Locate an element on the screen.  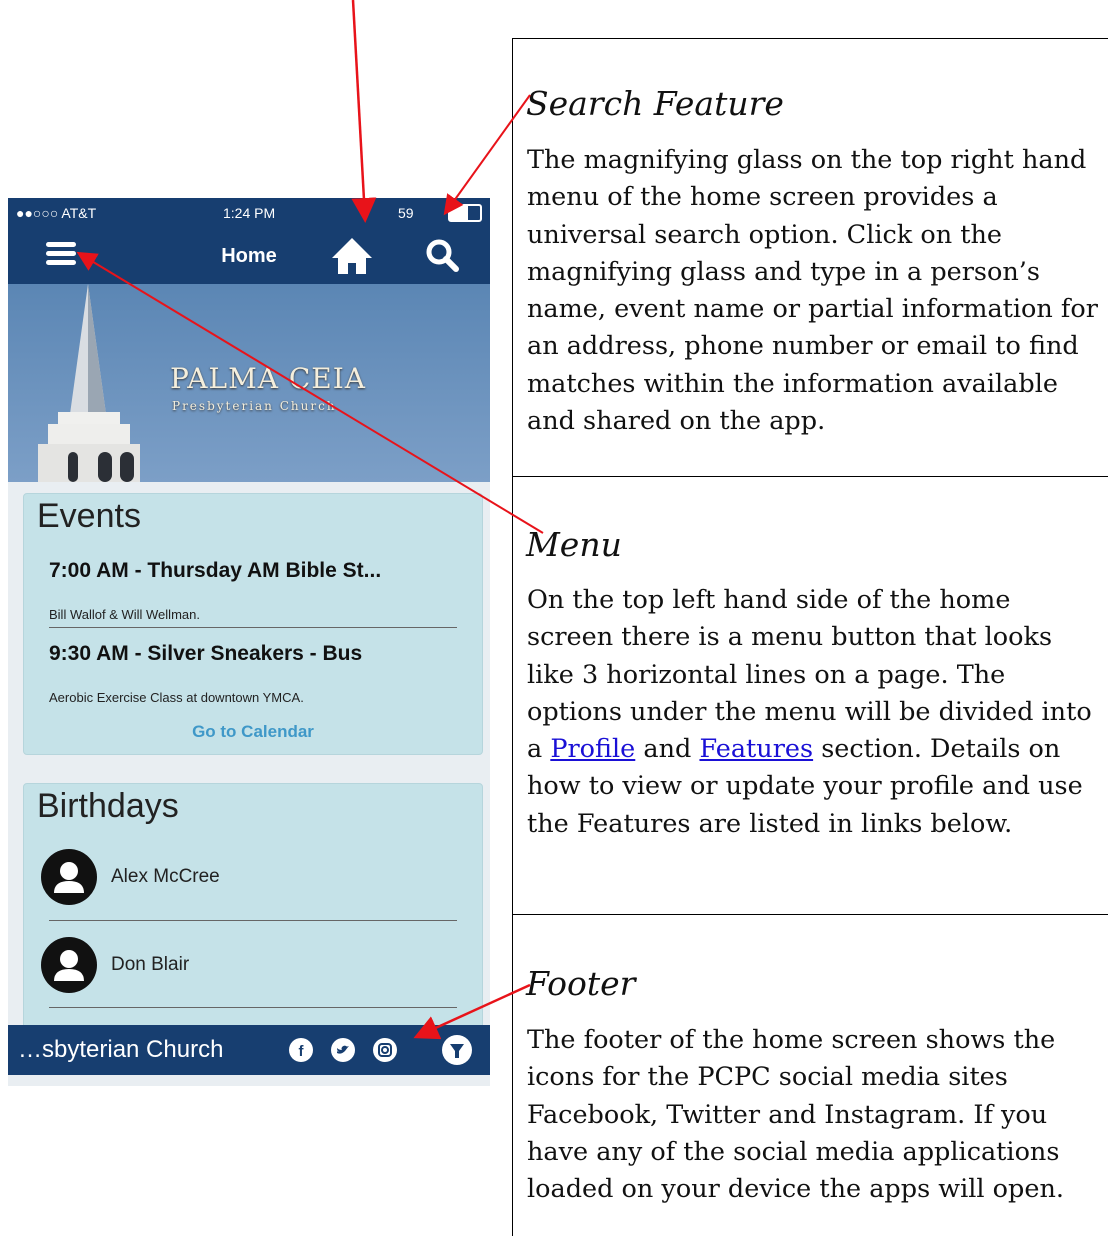
svg-text: f is located at coordinates (302, 1051).